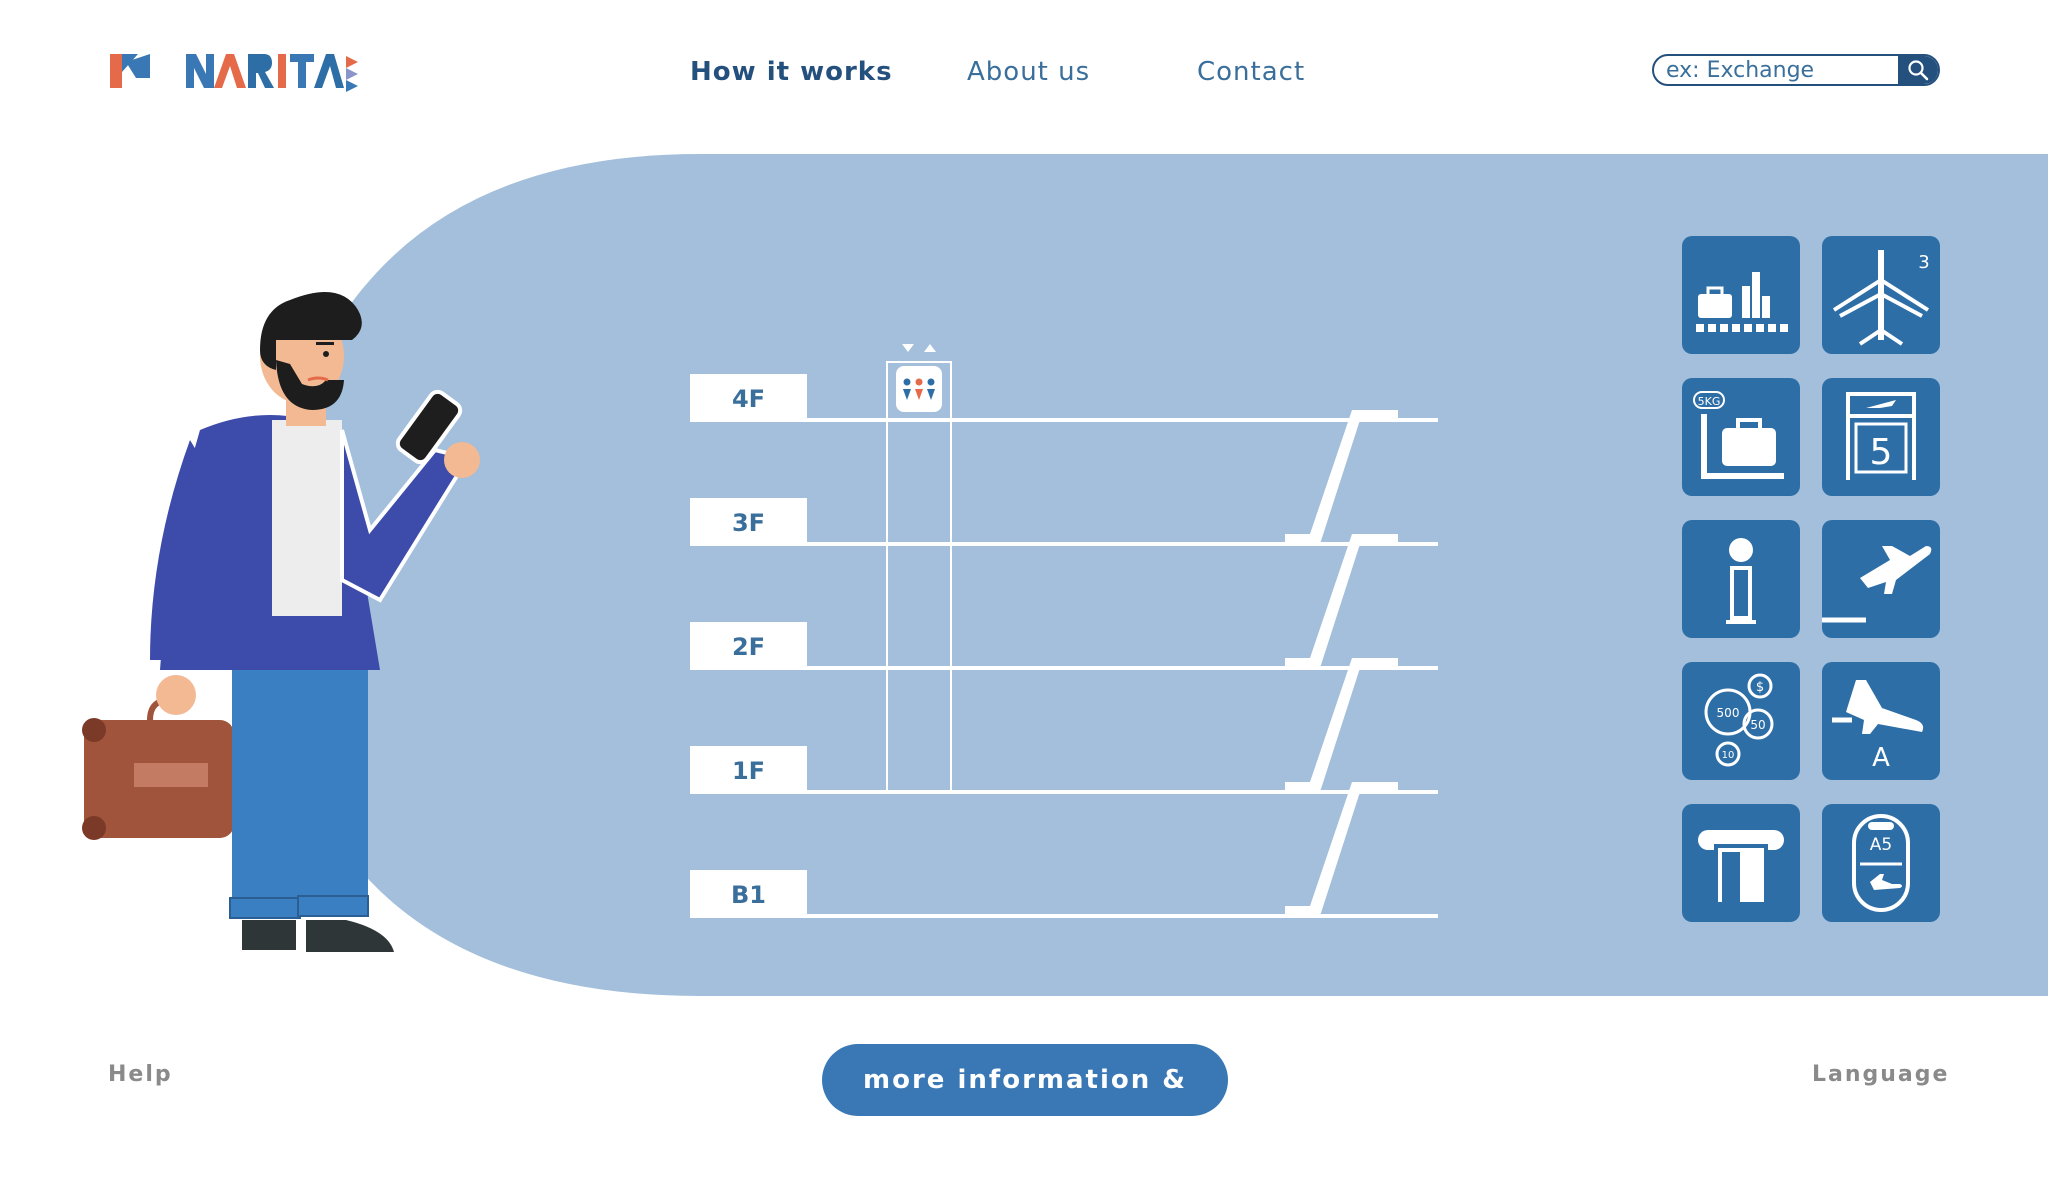 This screenshot has height=1188, width=2048. I want to click on atm-icon, so click(1741, 868).